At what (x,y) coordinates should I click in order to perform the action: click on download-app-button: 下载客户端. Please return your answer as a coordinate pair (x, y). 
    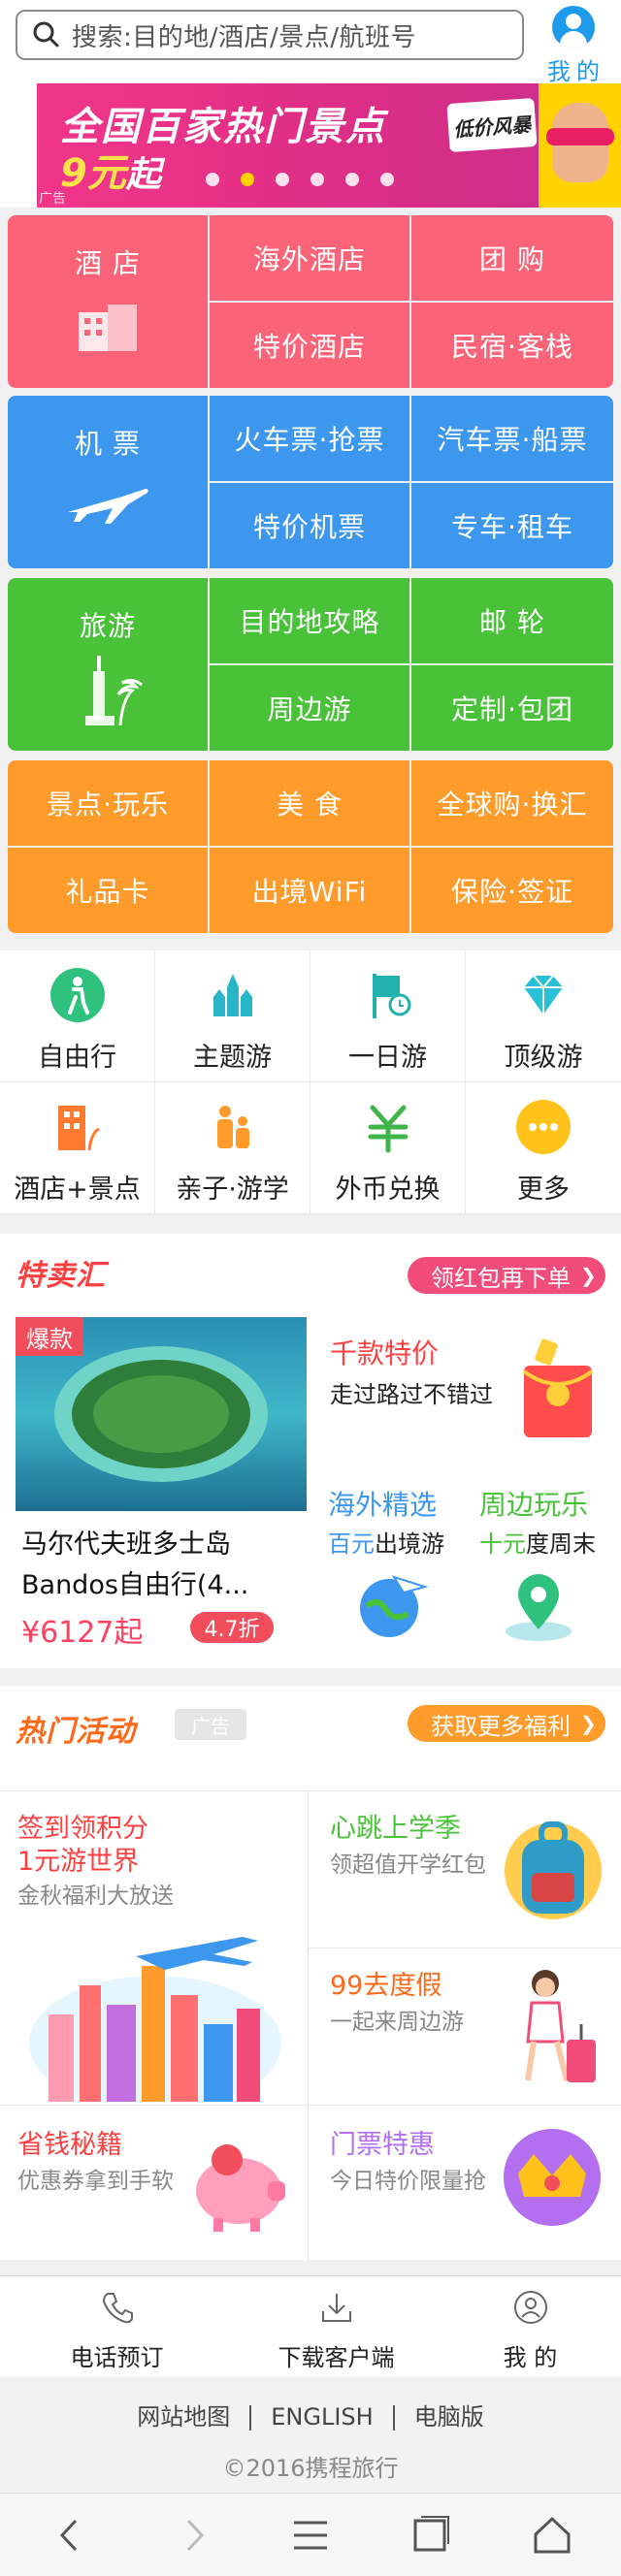
    Looking at the image, I should click on (336, 2326).